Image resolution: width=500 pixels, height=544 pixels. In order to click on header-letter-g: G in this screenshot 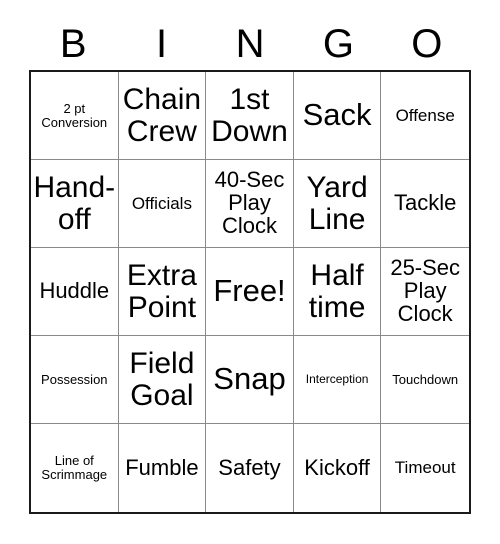, I will do `click(338, 44)`.